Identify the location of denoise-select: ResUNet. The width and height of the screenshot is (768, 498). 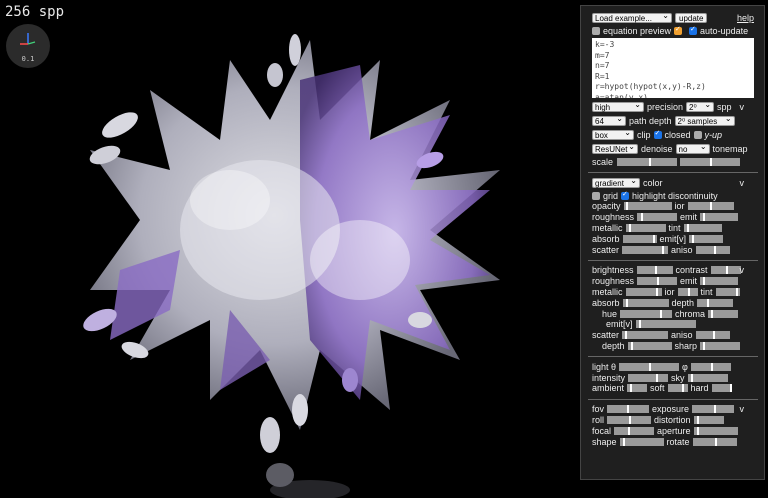
(615, 148).